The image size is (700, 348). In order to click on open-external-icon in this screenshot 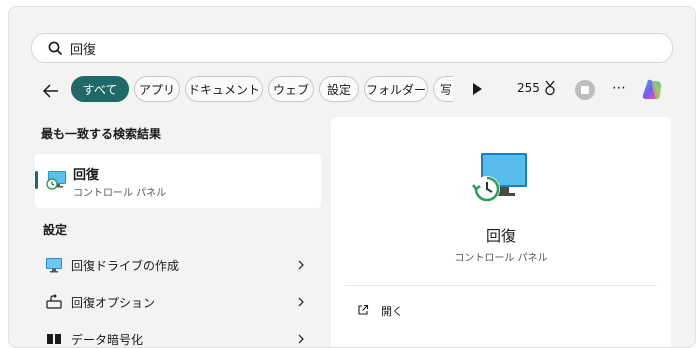, I will do `click(363, 309)`.